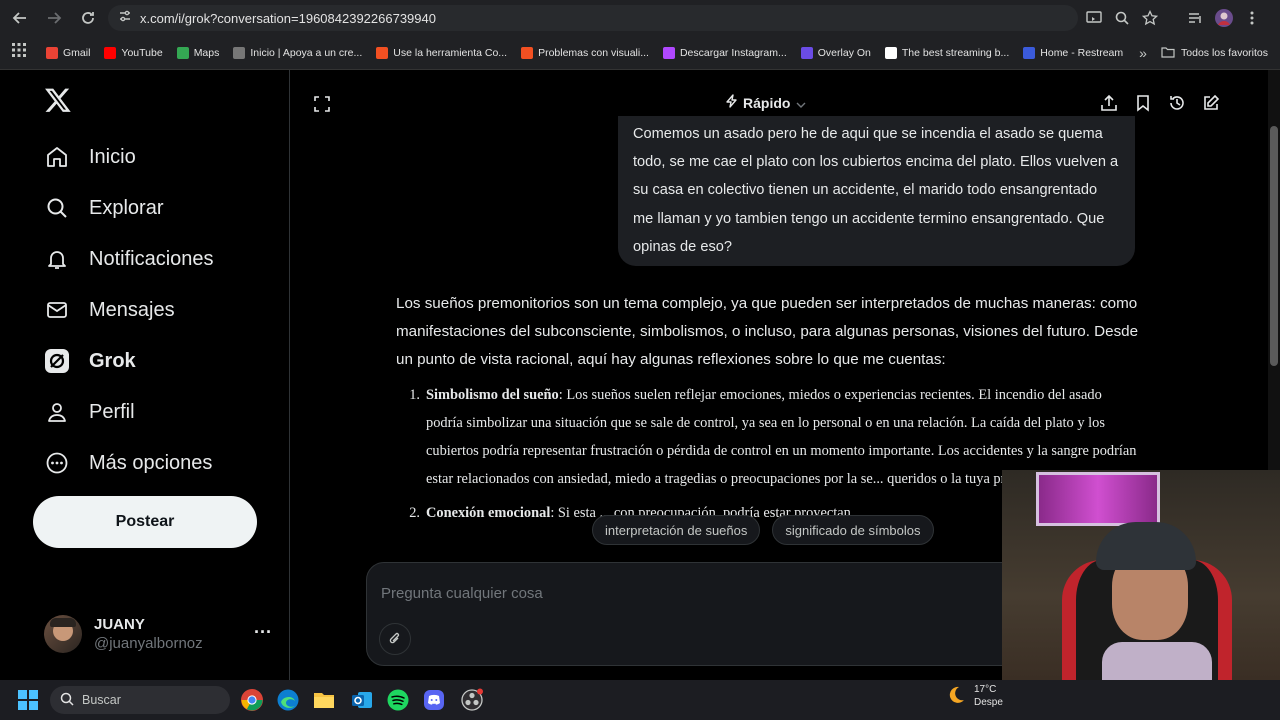 The height and width of the screenshot is (720, 1280). I want to click on forward-icon, so click(54, 18).